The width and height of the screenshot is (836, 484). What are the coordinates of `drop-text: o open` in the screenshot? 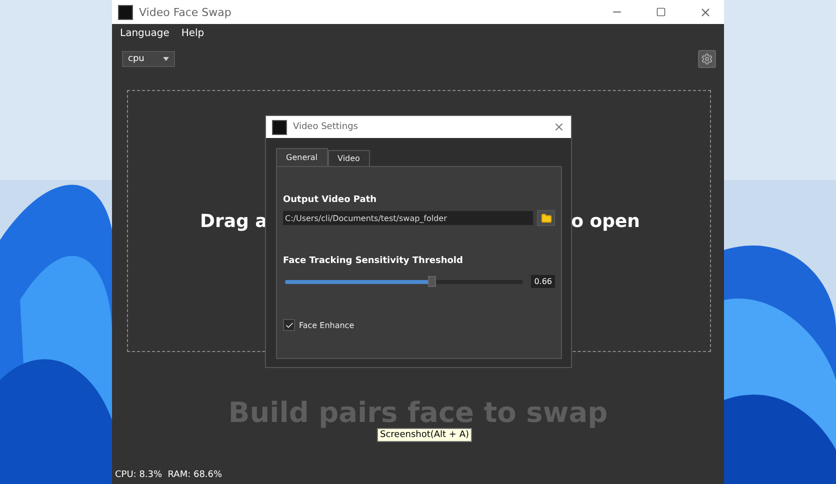 It's located at (605, 221).